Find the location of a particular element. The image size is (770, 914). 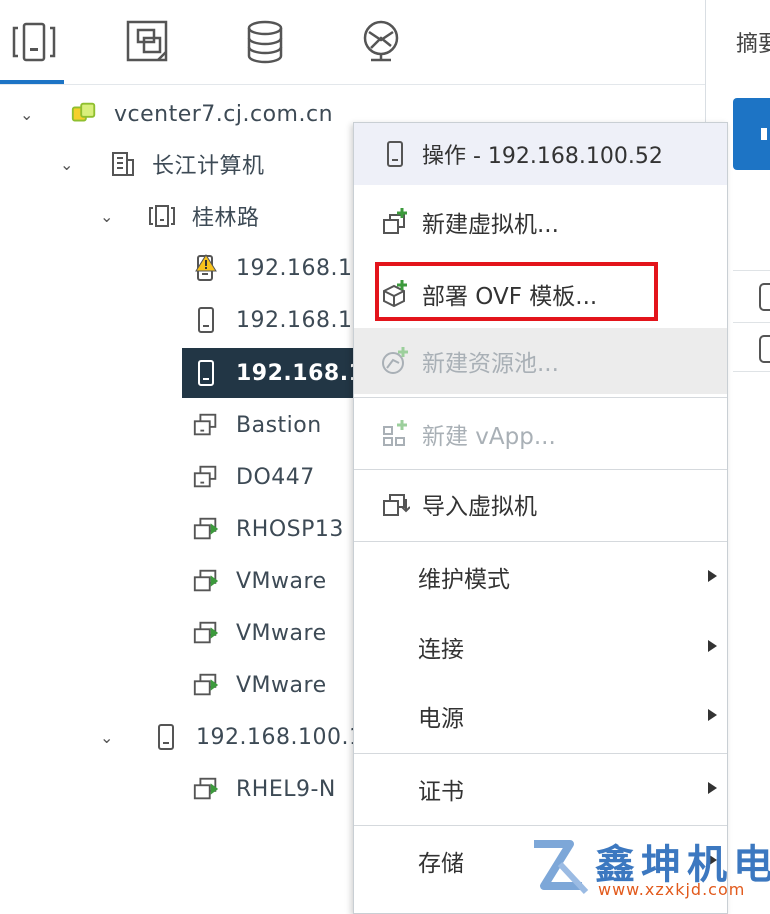

hosts-clusters-icon is located at coordinates (34, 42).